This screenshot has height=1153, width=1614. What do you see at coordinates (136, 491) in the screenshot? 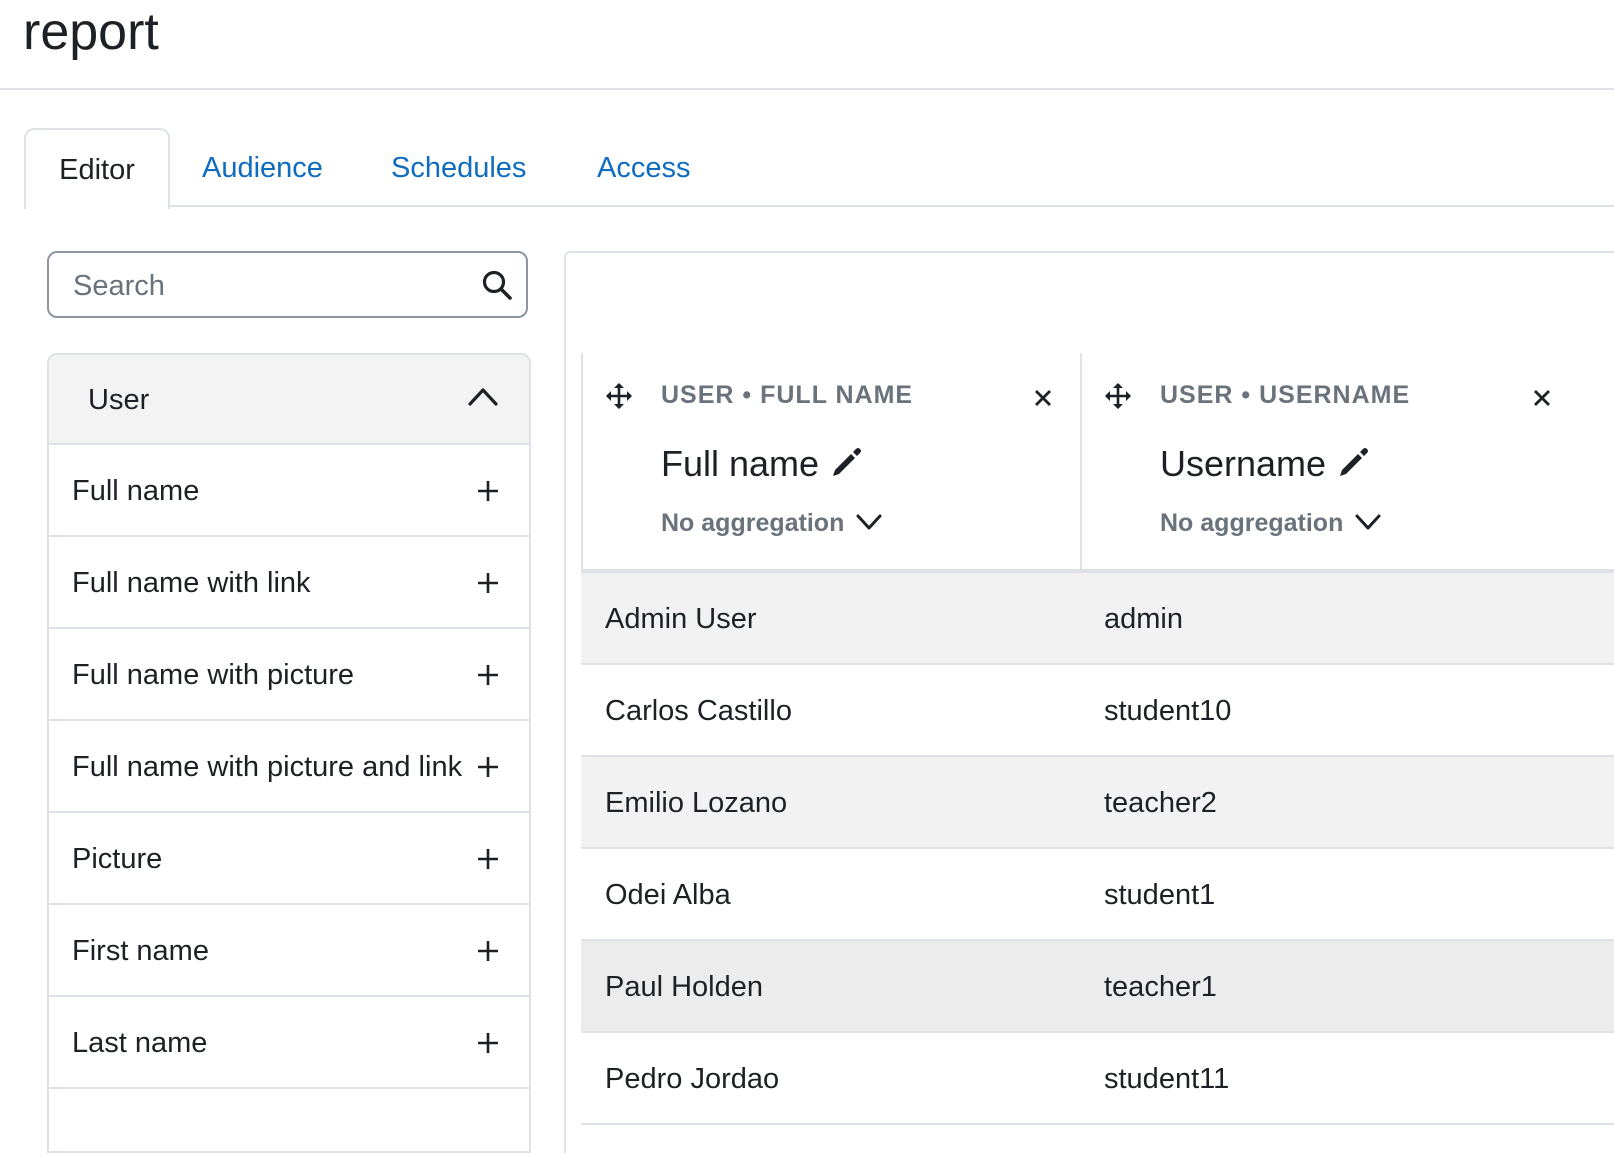
I see `field-item-label: Full name` at bounding box center [136, 491].